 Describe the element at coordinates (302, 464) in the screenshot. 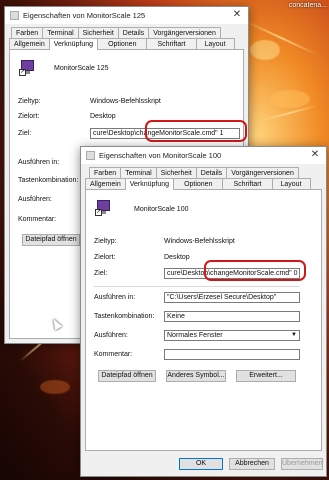

I see `uebernehmen-button: Übernehmen` at that location.